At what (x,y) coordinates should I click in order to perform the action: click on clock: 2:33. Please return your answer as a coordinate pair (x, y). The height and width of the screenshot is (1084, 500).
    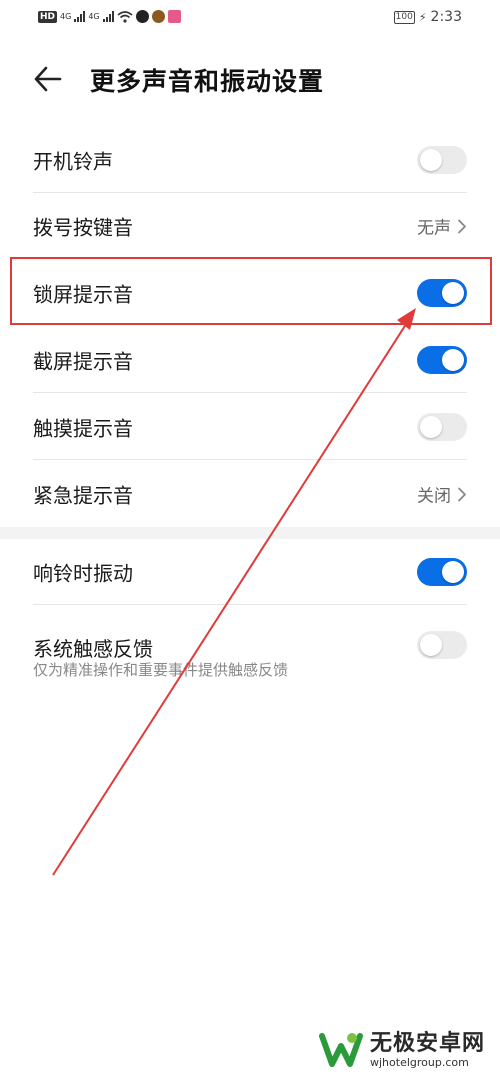
    Looking at the image, I should click on (446, 17).